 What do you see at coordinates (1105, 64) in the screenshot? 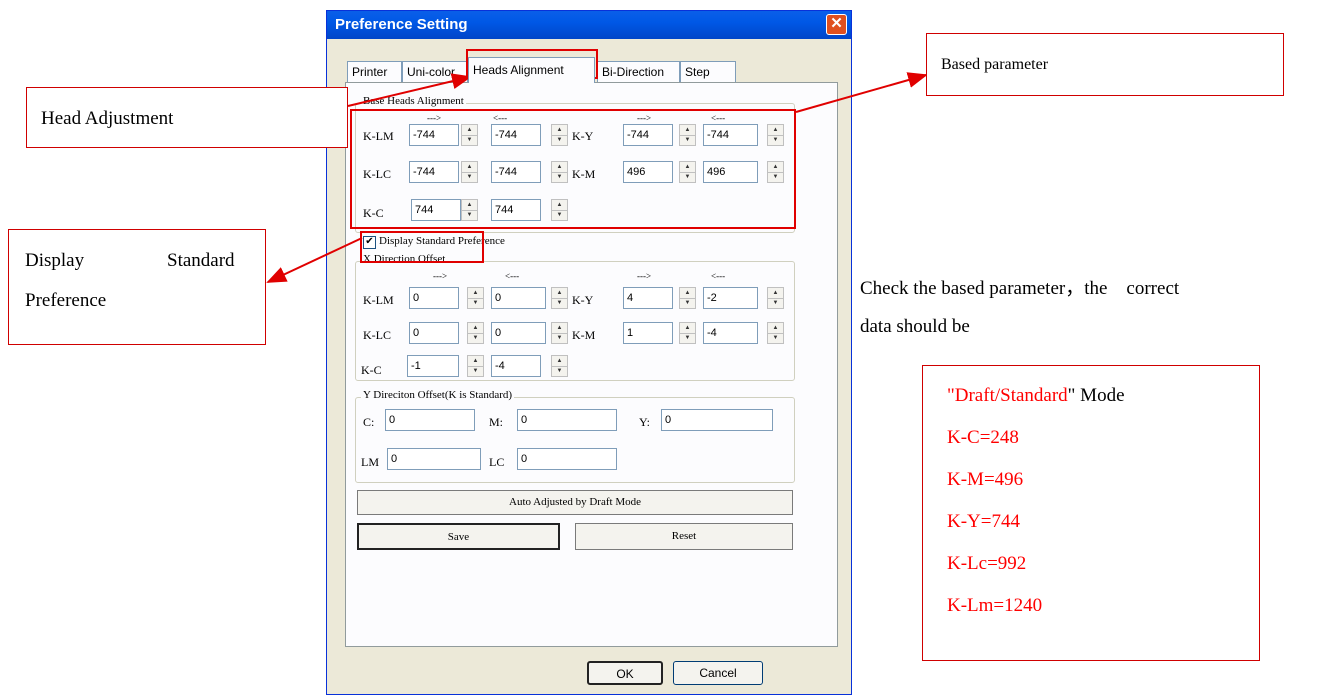
I see `note-based-parameter: Based parameter` at bounding box center [1105, 64].